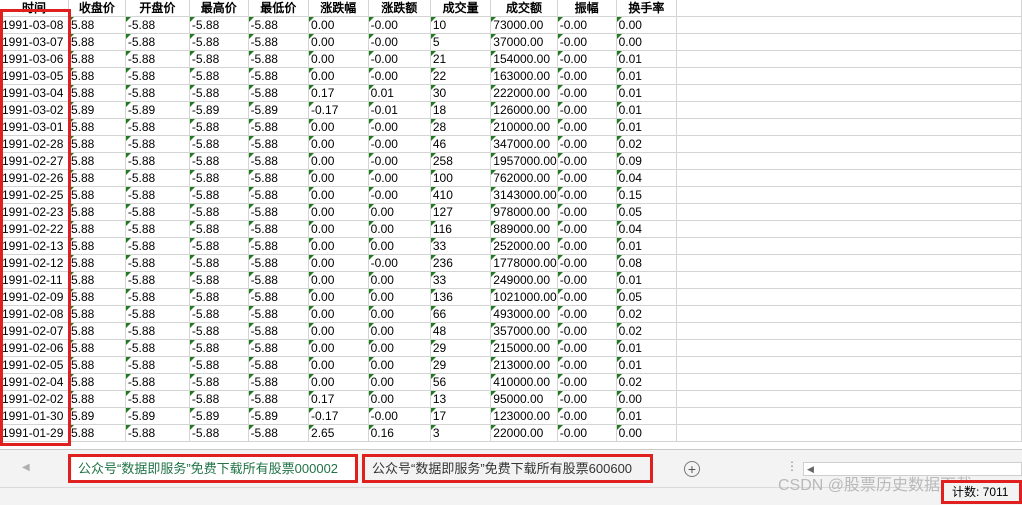 Image resolution: width=1022 pixels, height=505 pixels. I want to click on column-header: 涨跌额, so click(399, 8).